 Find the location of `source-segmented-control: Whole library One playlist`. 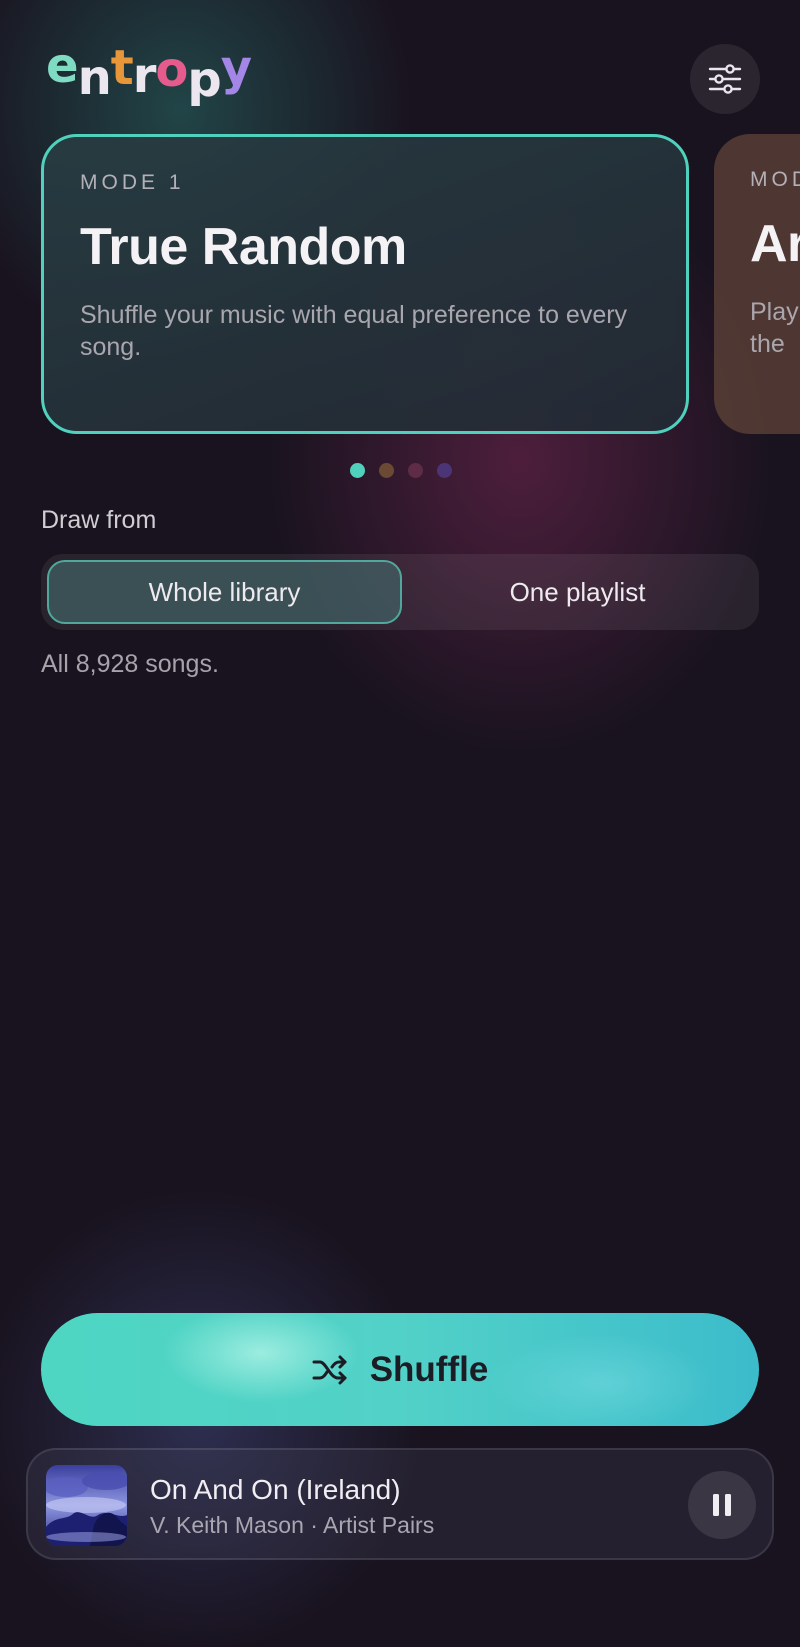

source-segmented-control: Whole library One playlist is located at coordinates (400, 592).